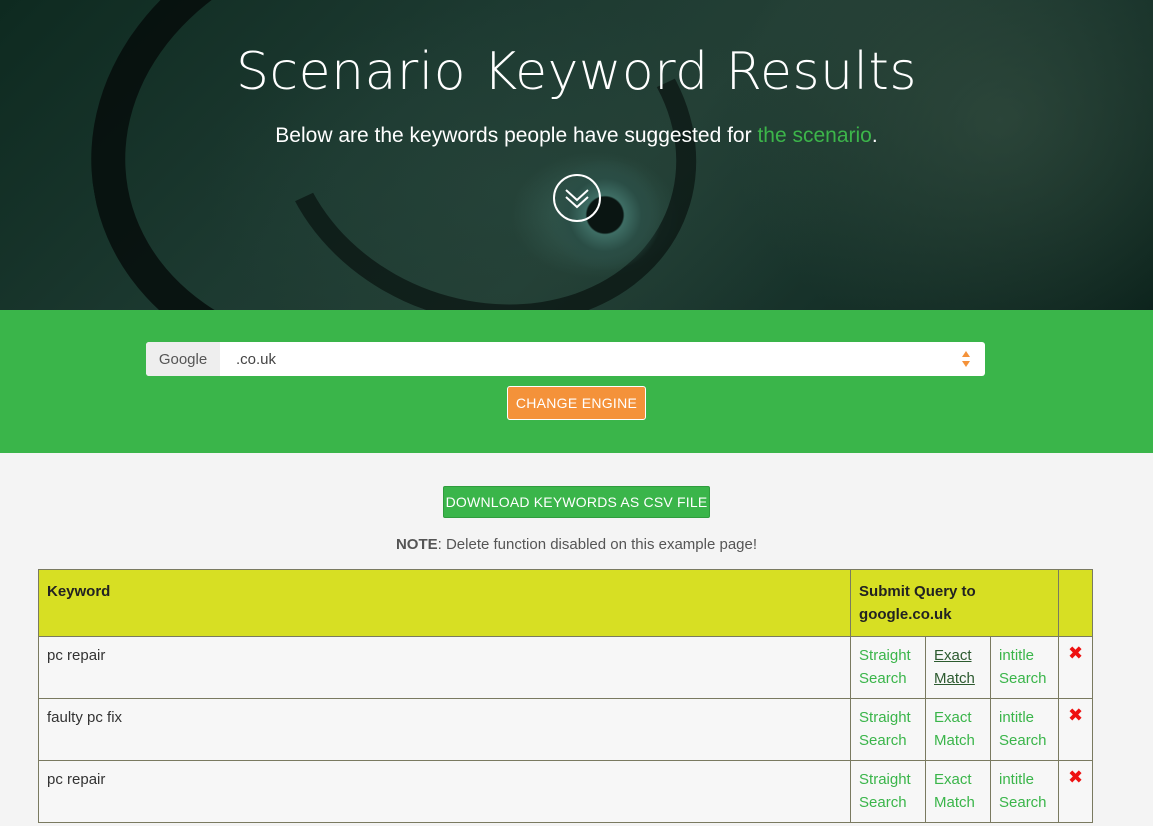 This screenshot has height=826, width=1153. I want to click on table-header-row: Keyword Submit Query to google.co.uk, so click(565, 603).